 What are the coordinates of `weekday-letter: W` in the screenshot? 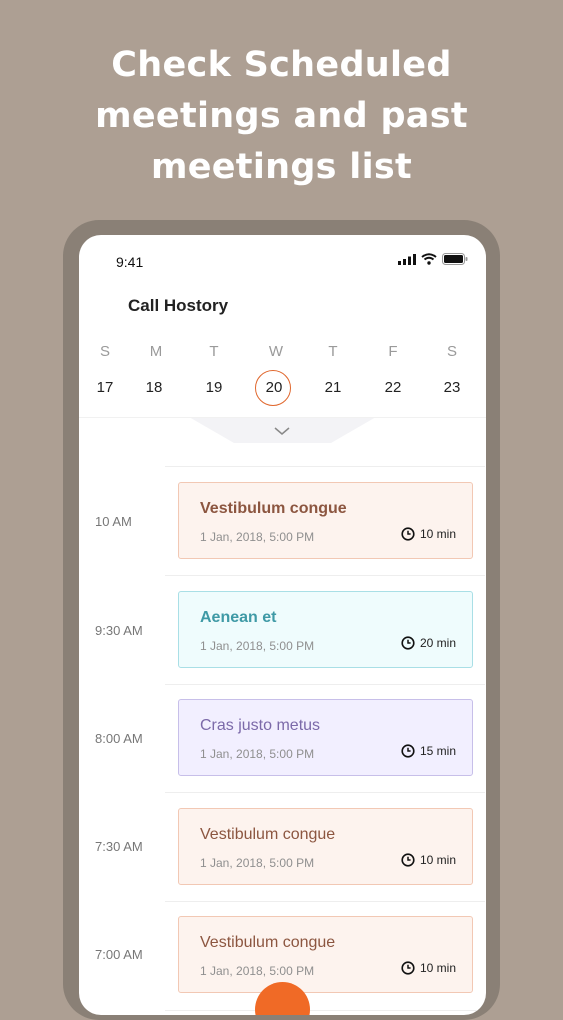 It's located at (276, 351).